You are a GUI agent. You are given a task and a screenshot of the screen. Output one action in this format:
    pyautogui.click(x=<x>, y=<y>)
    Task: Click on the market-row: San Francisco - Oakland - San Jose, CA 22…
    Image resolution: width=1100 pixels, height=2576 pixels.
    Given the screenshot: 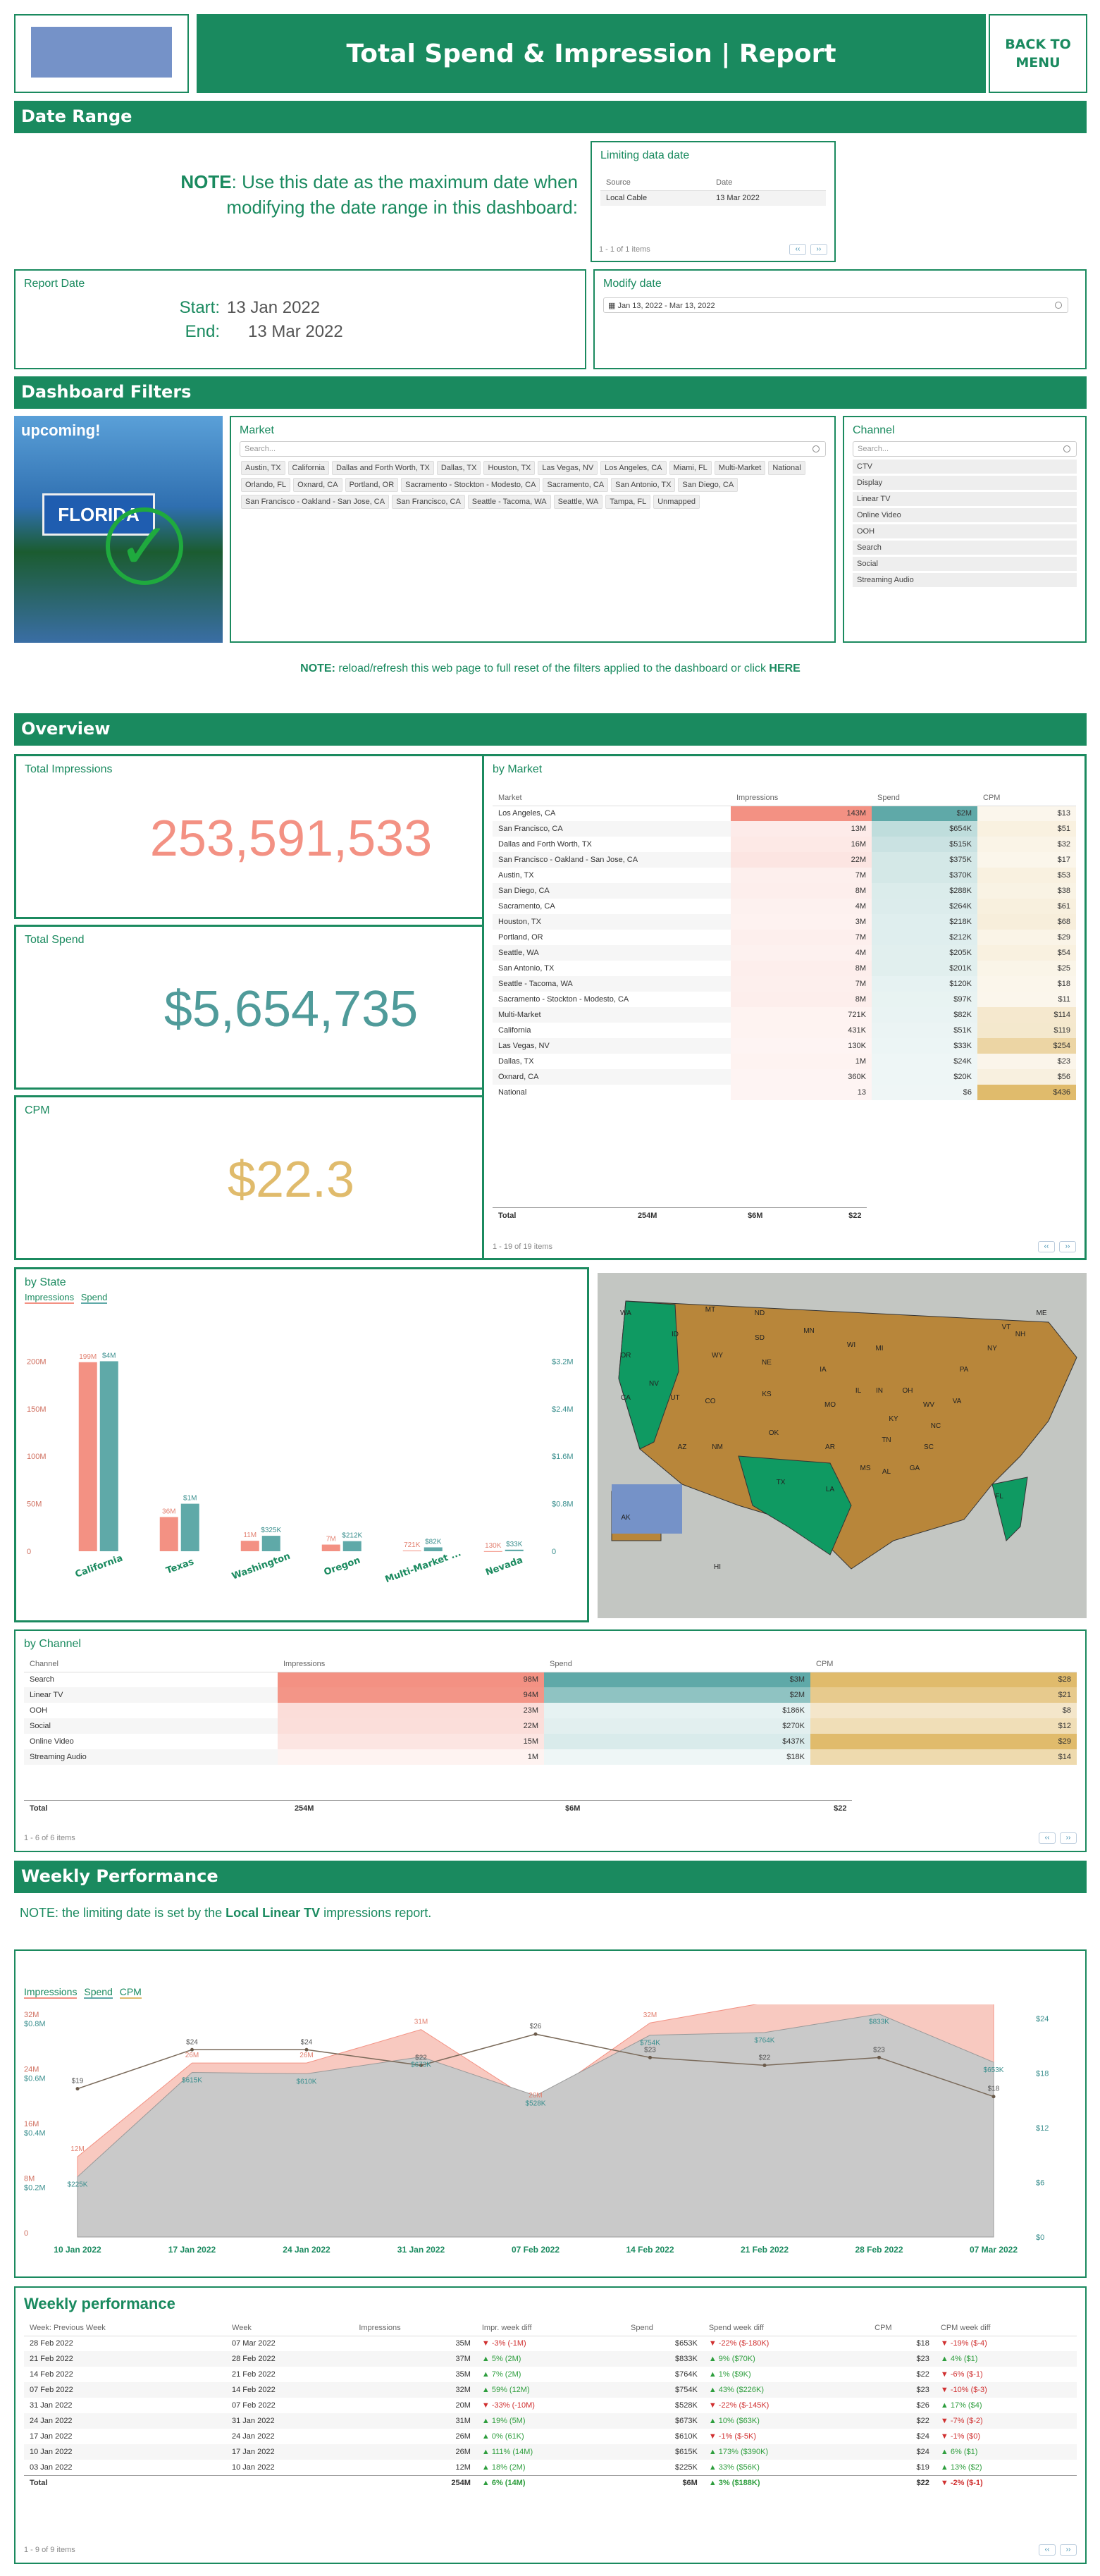 What is the action you would take?
    pyautogui.click(x=784, y=860)
    